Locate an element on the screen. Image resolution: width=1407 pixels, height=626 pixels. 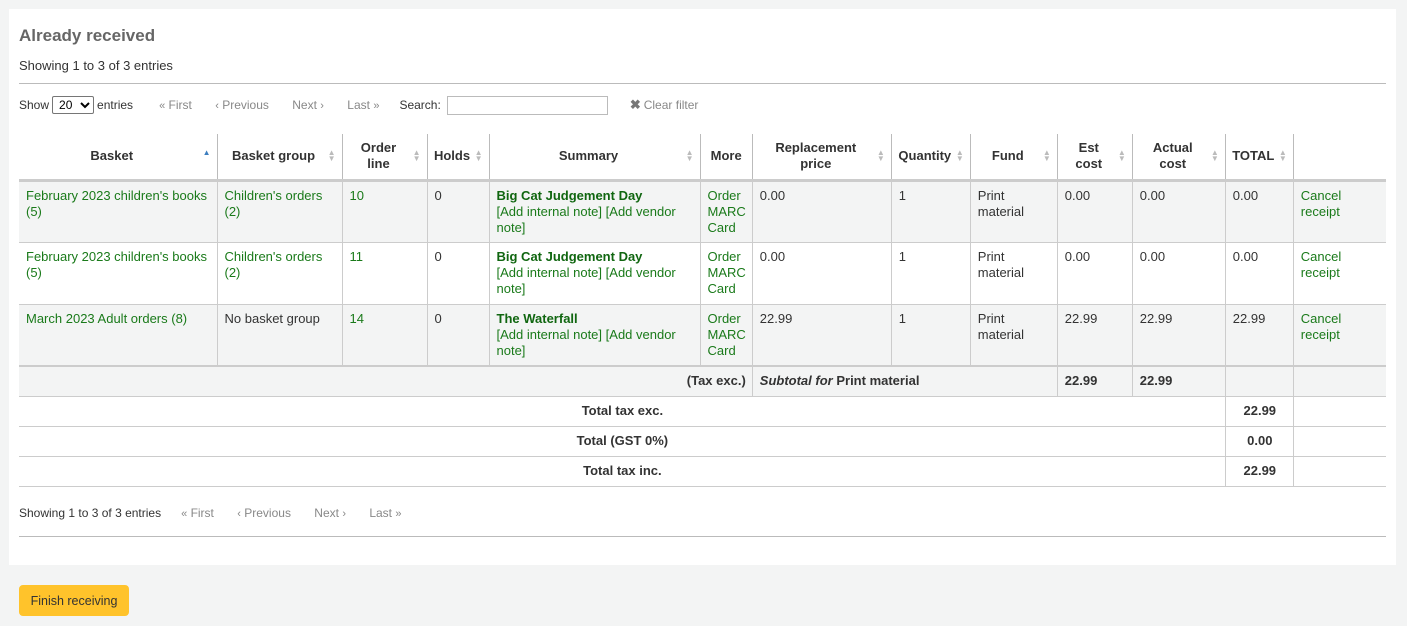
chevron-left-icon: ‹ is located at coordinates (239, 514).